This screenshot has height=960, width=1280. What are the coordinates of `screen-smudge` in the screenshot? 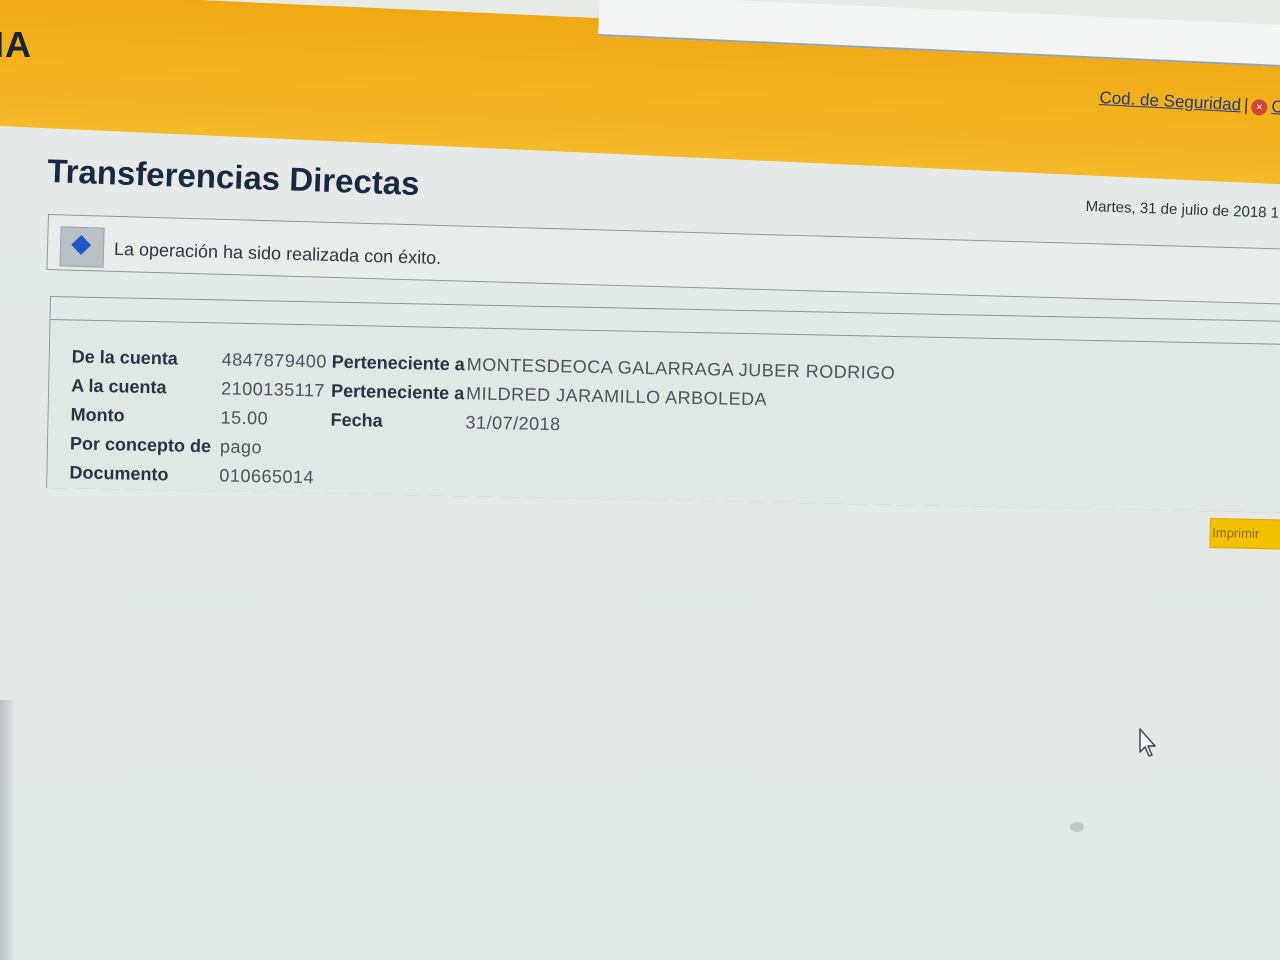 It's located at (1077, 827).